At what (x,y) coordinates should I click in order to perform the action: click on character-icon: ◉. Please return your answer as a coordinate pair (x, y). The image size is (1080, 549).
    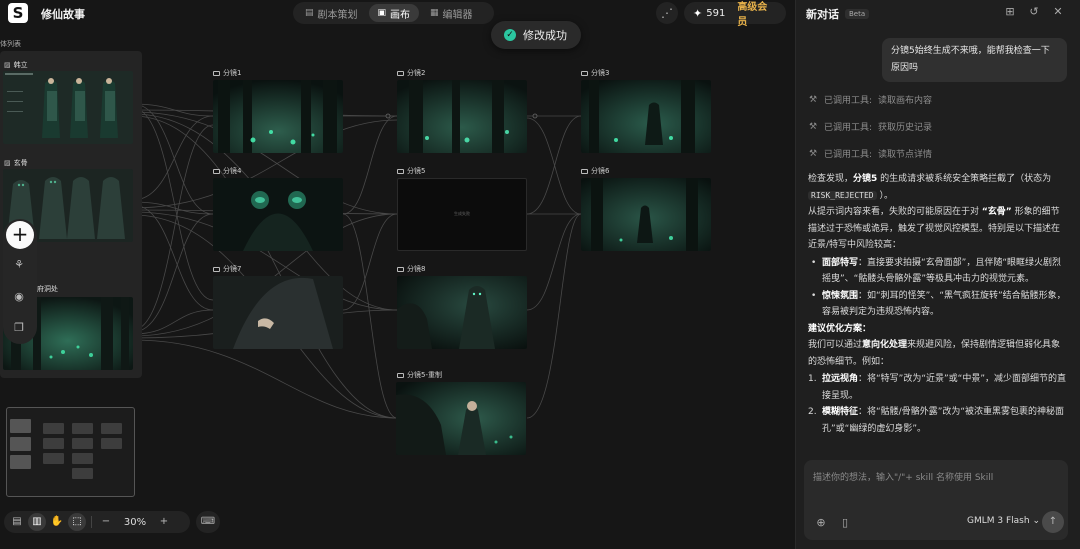
    Looking at the image, I should click on (19, 297).